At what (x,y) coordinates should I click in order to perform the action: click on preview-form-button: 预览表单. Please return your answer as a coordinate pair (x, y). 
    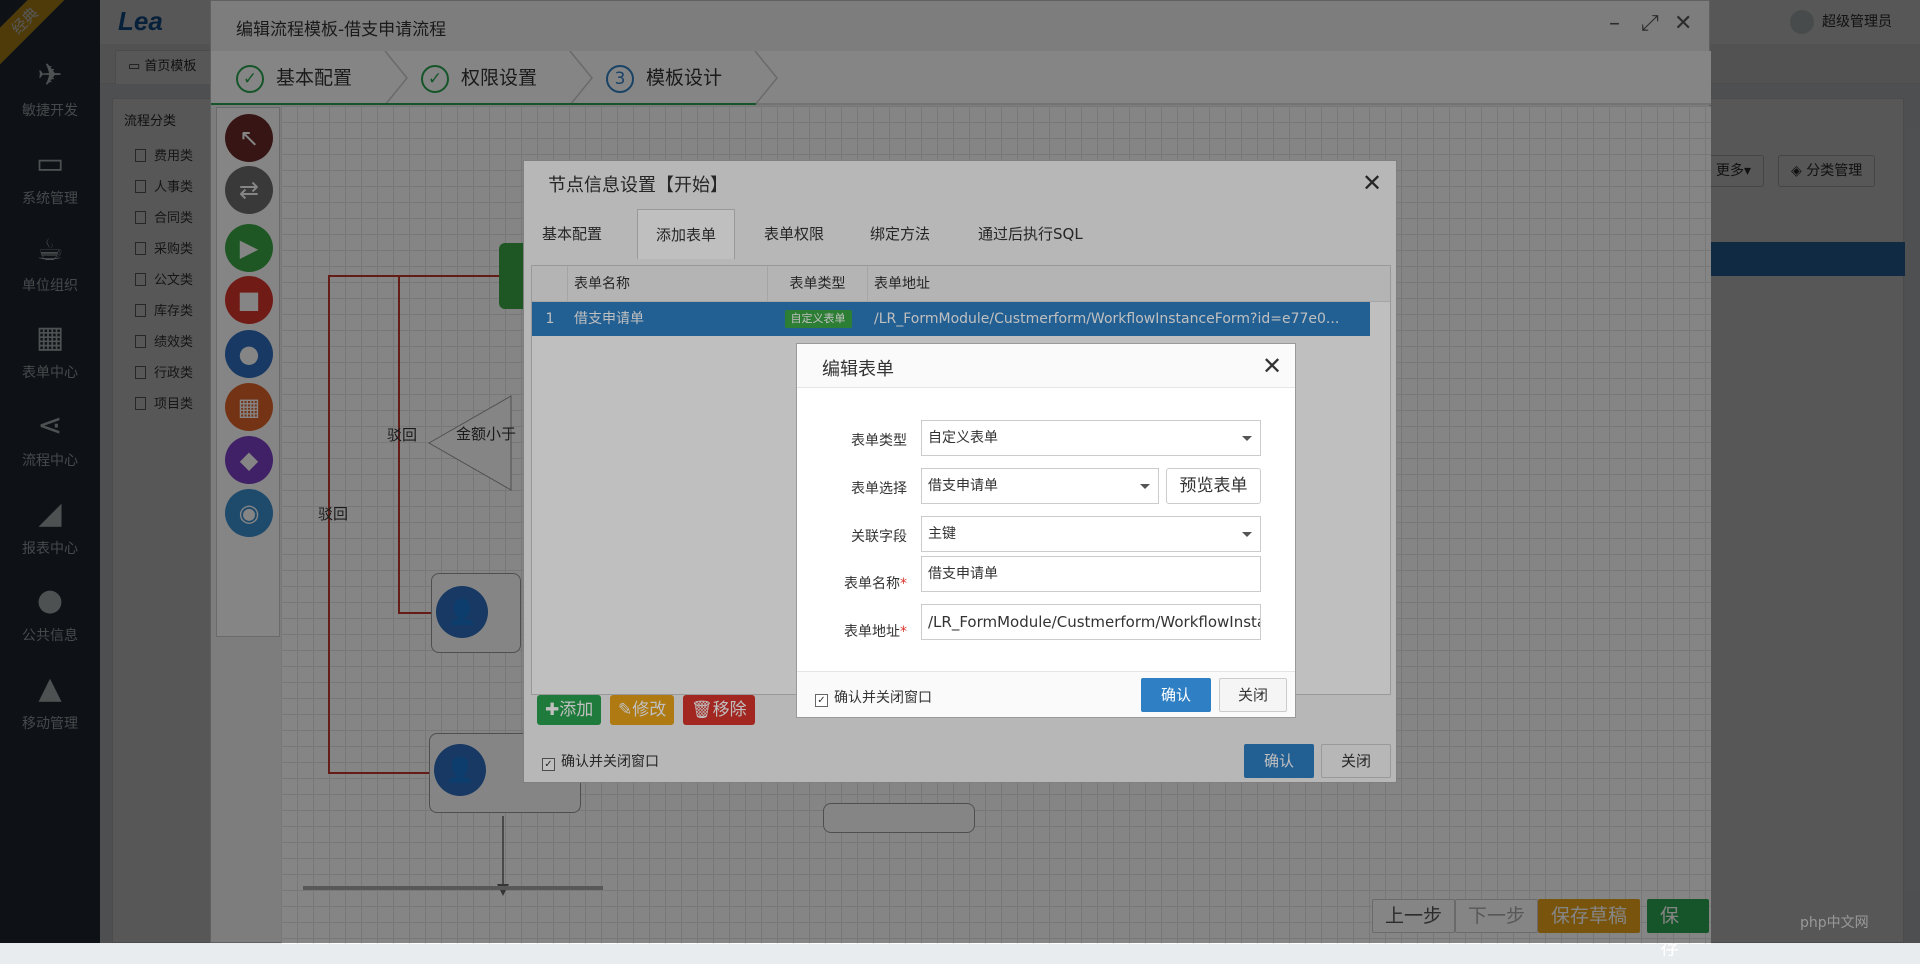
    Looking at the image, I should click on (1213, 486).